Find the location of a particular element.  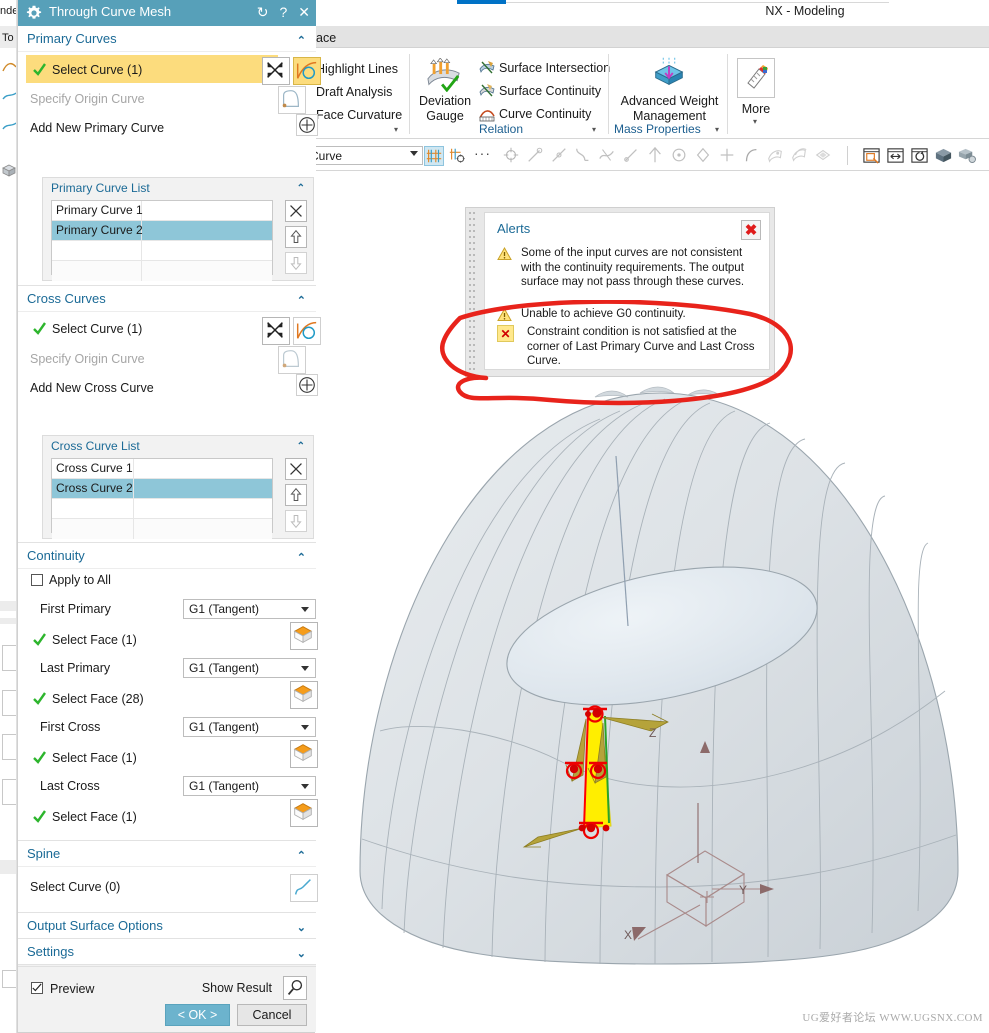

cross-reverse-direction-button is located at coordinates (276, 331).